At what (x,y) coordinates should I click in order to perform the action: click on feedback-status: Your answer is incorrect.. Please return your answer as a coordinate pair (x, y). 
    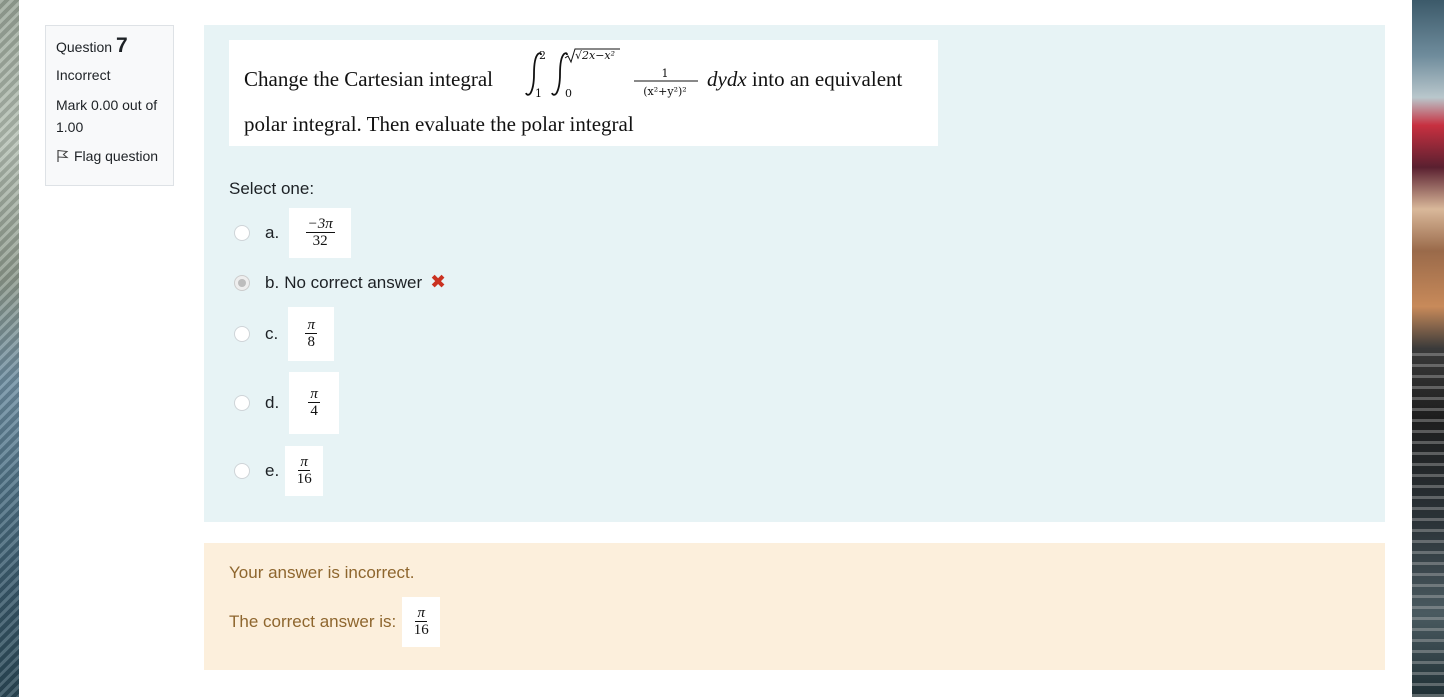
    Looking at the image, I should click on (322, 572).